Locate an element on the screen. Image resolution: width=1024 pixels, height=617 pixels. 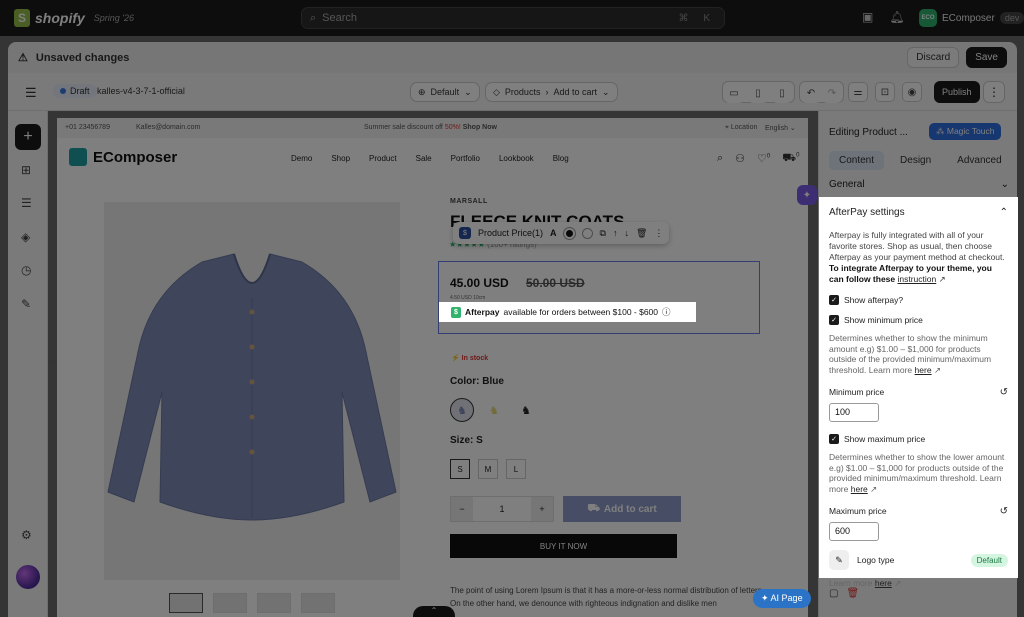
collapse-rail-icon: ◂ is located at coordinates (52, 364).